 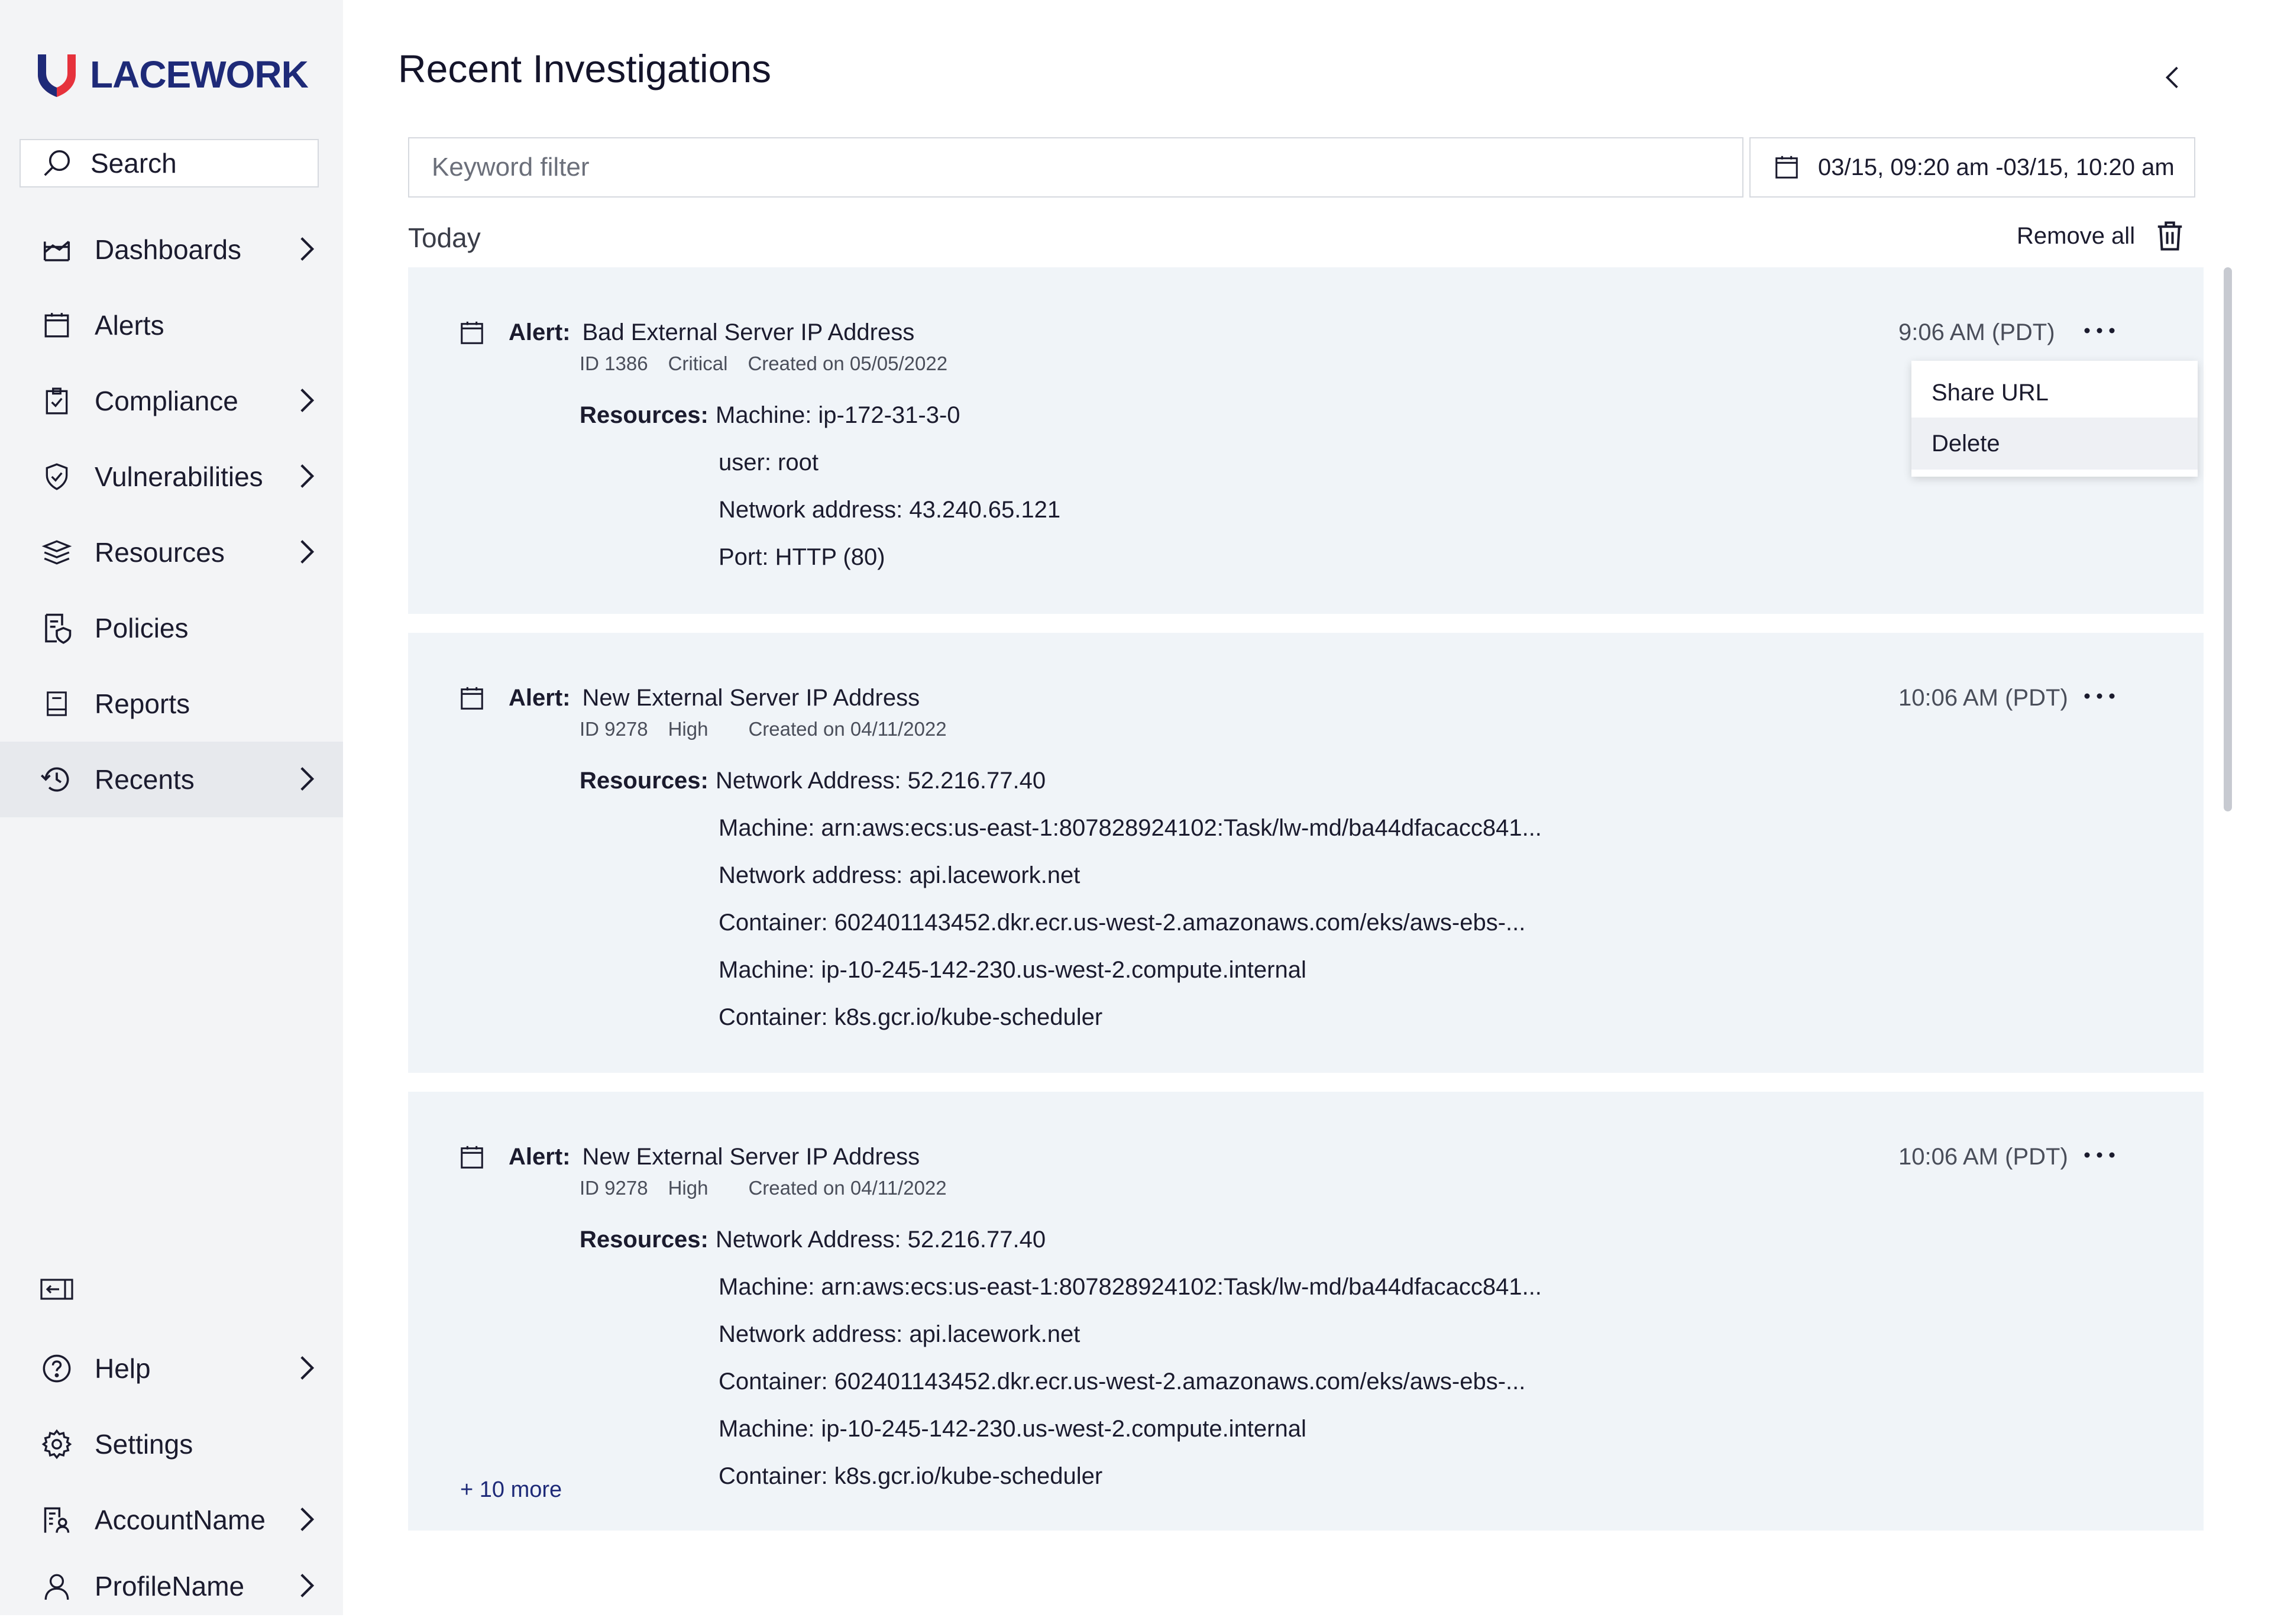 What do you see at coordinates (2055, 444) in the screenshot?
I see `delete-menu-item: Delete` at bounding box center [2055, 444].